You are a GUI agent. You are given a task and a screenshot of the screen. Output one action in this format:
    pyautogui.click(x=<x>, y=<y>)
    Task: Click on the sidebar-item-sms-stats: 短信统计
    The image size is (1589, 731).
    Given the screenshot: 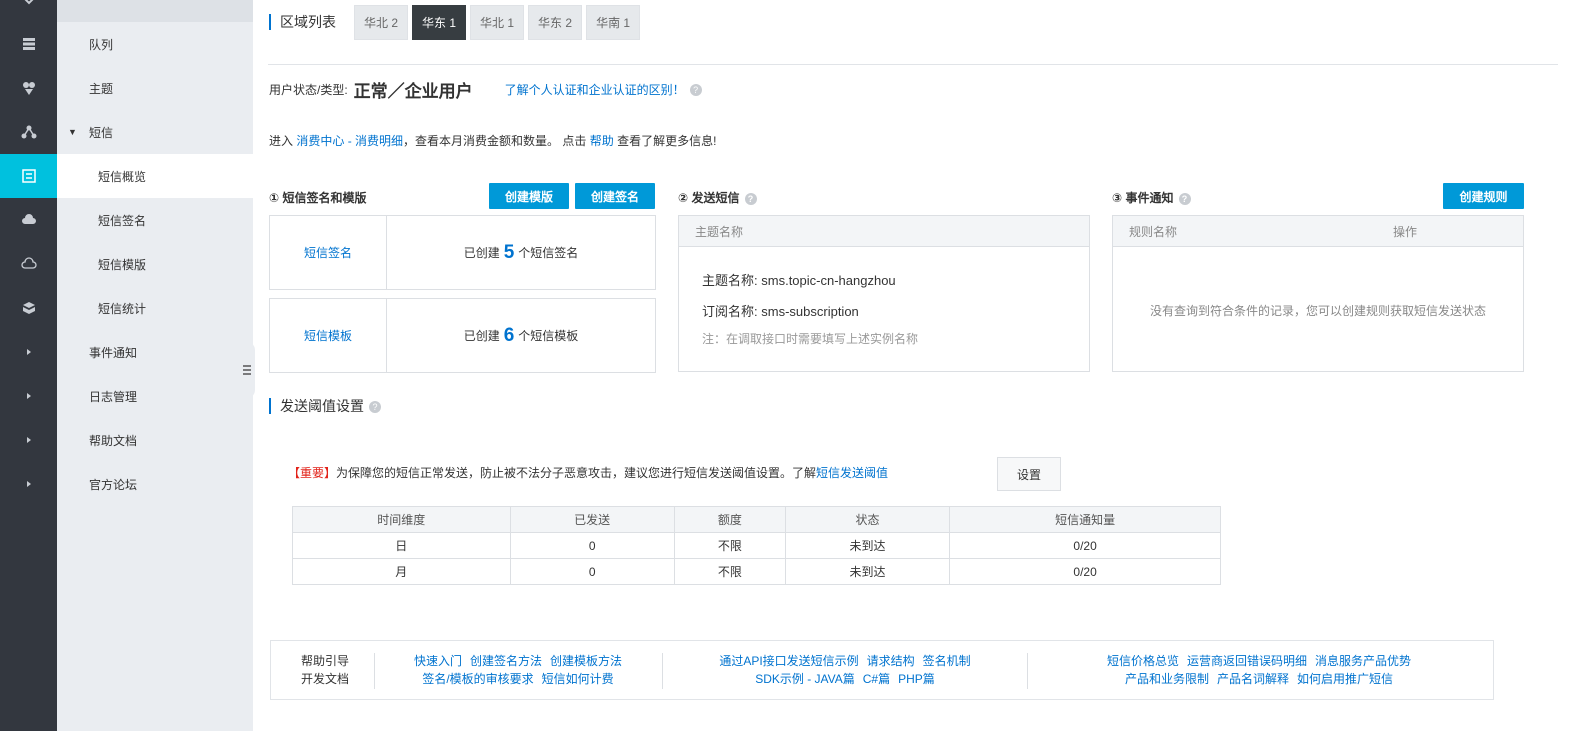 What is the action you would take?
    pyautogui.click(x=155, y=308)
    